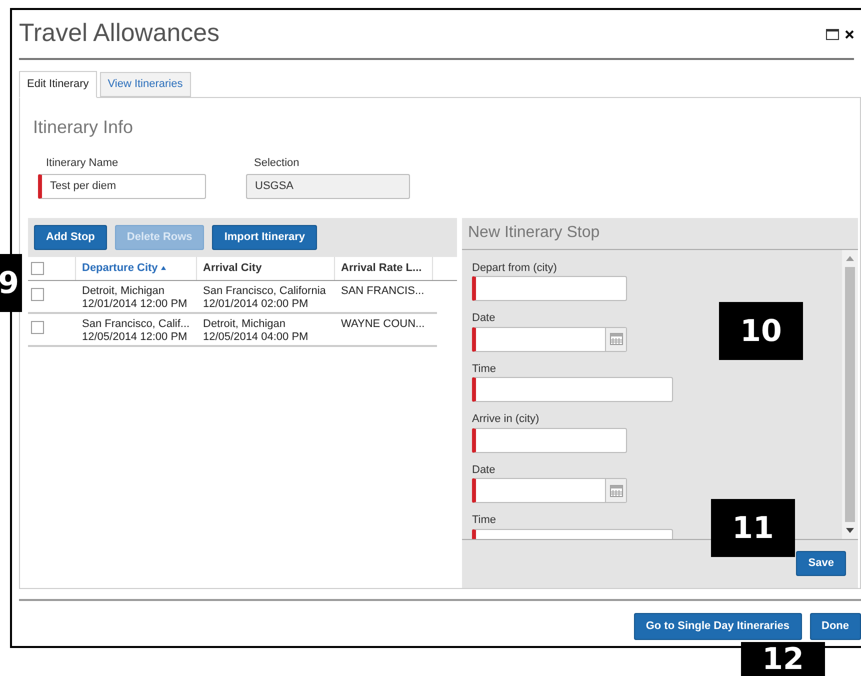 The image size is (861, 676). I want to click on table-cell-text: Detroit, Michigan 12/01/2014 12:00 PM, so click(134, 298).